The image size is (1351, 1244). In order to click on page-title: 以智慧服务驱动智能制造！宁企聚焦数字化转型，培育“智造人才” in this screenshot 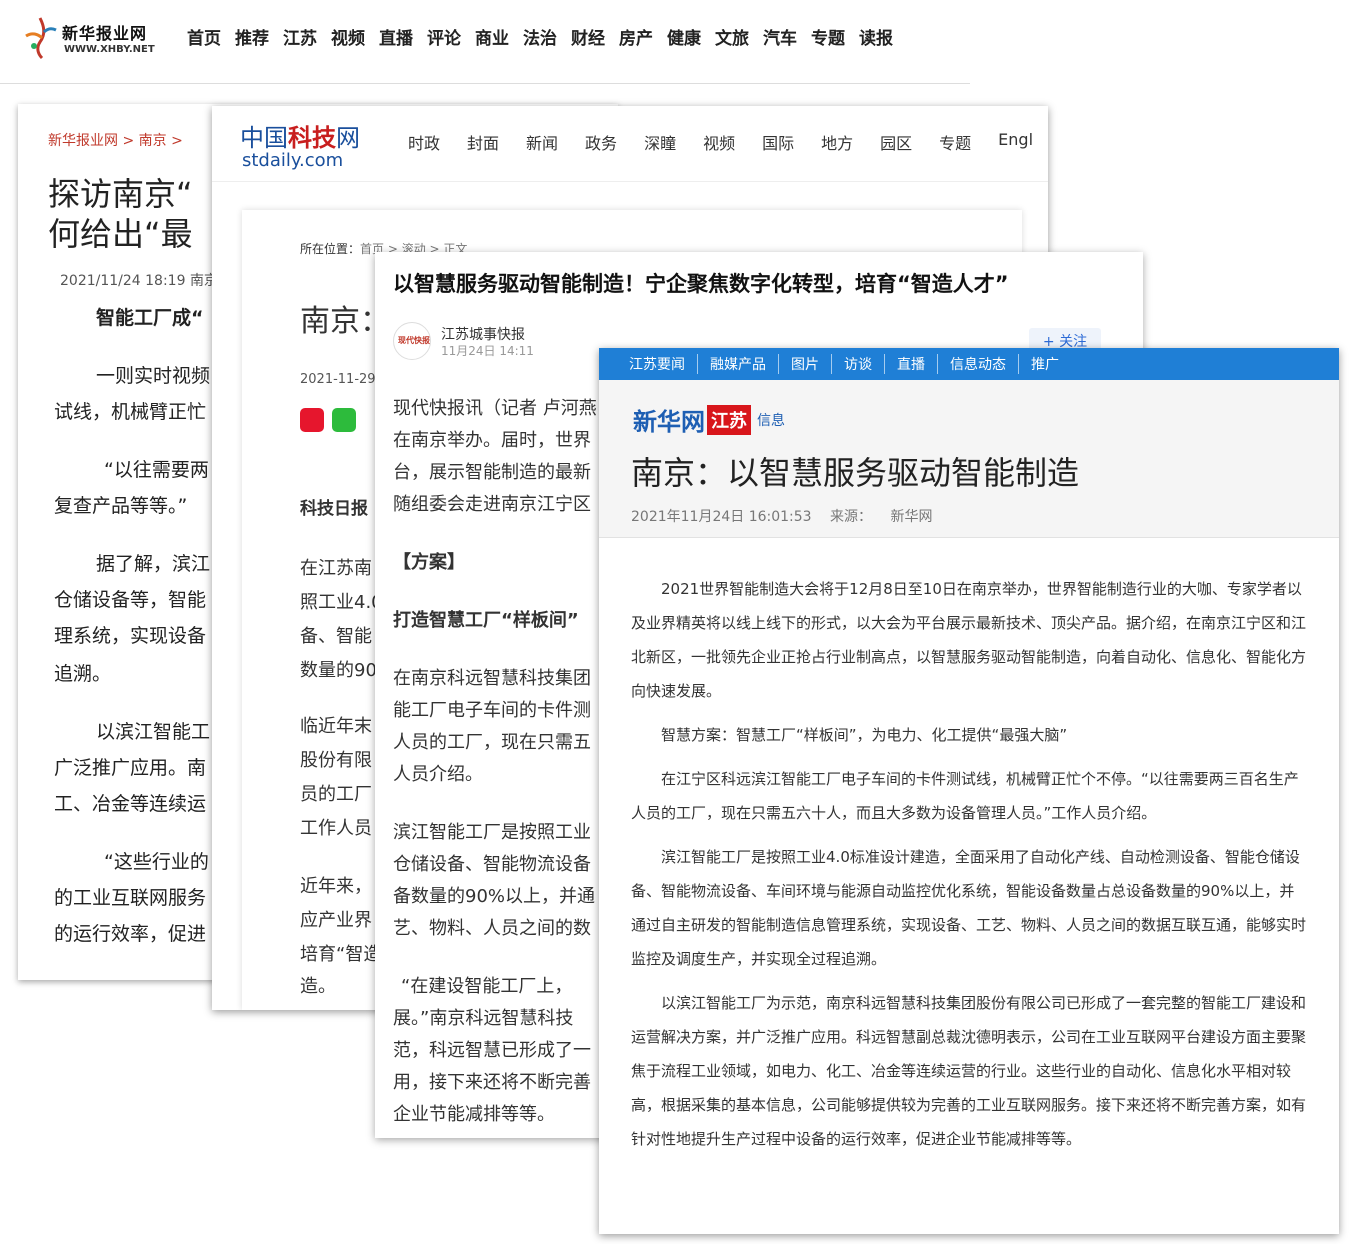, I will do `click(701, 284)`.